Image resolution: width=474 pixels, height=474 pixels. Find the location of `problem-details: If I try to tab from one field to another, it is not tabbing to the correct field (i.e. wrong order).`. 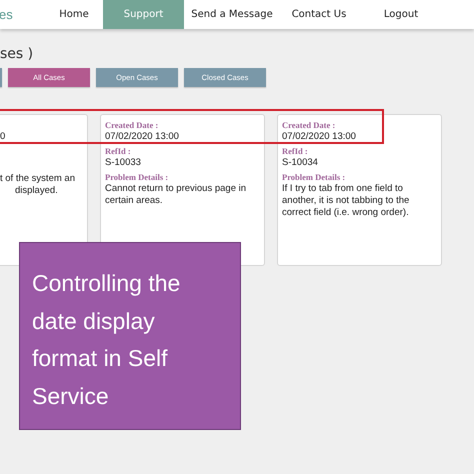

problem-details: If I try to tab from one field to another, it is not tabbing to the correct field (i.e. wrong order). is located at coordinates (346, 201).